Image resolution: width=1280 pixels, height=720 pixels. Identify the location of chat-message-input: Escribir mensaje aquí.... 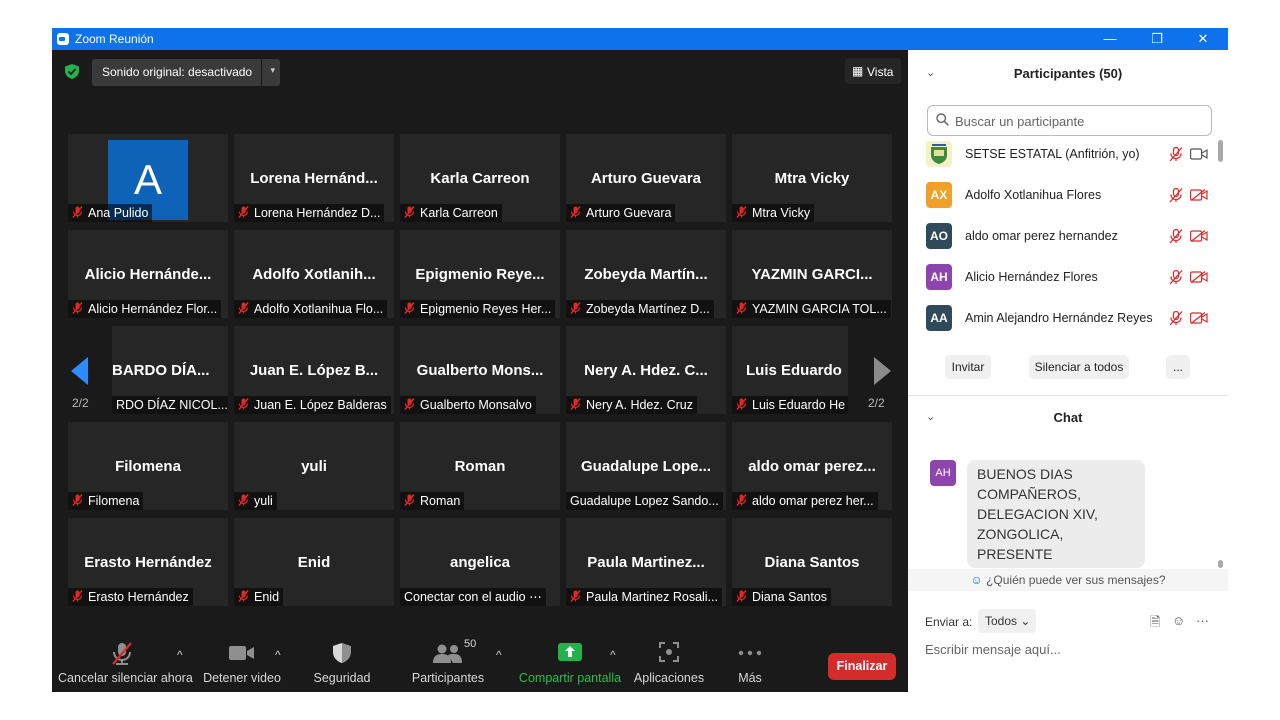
(993, 649).